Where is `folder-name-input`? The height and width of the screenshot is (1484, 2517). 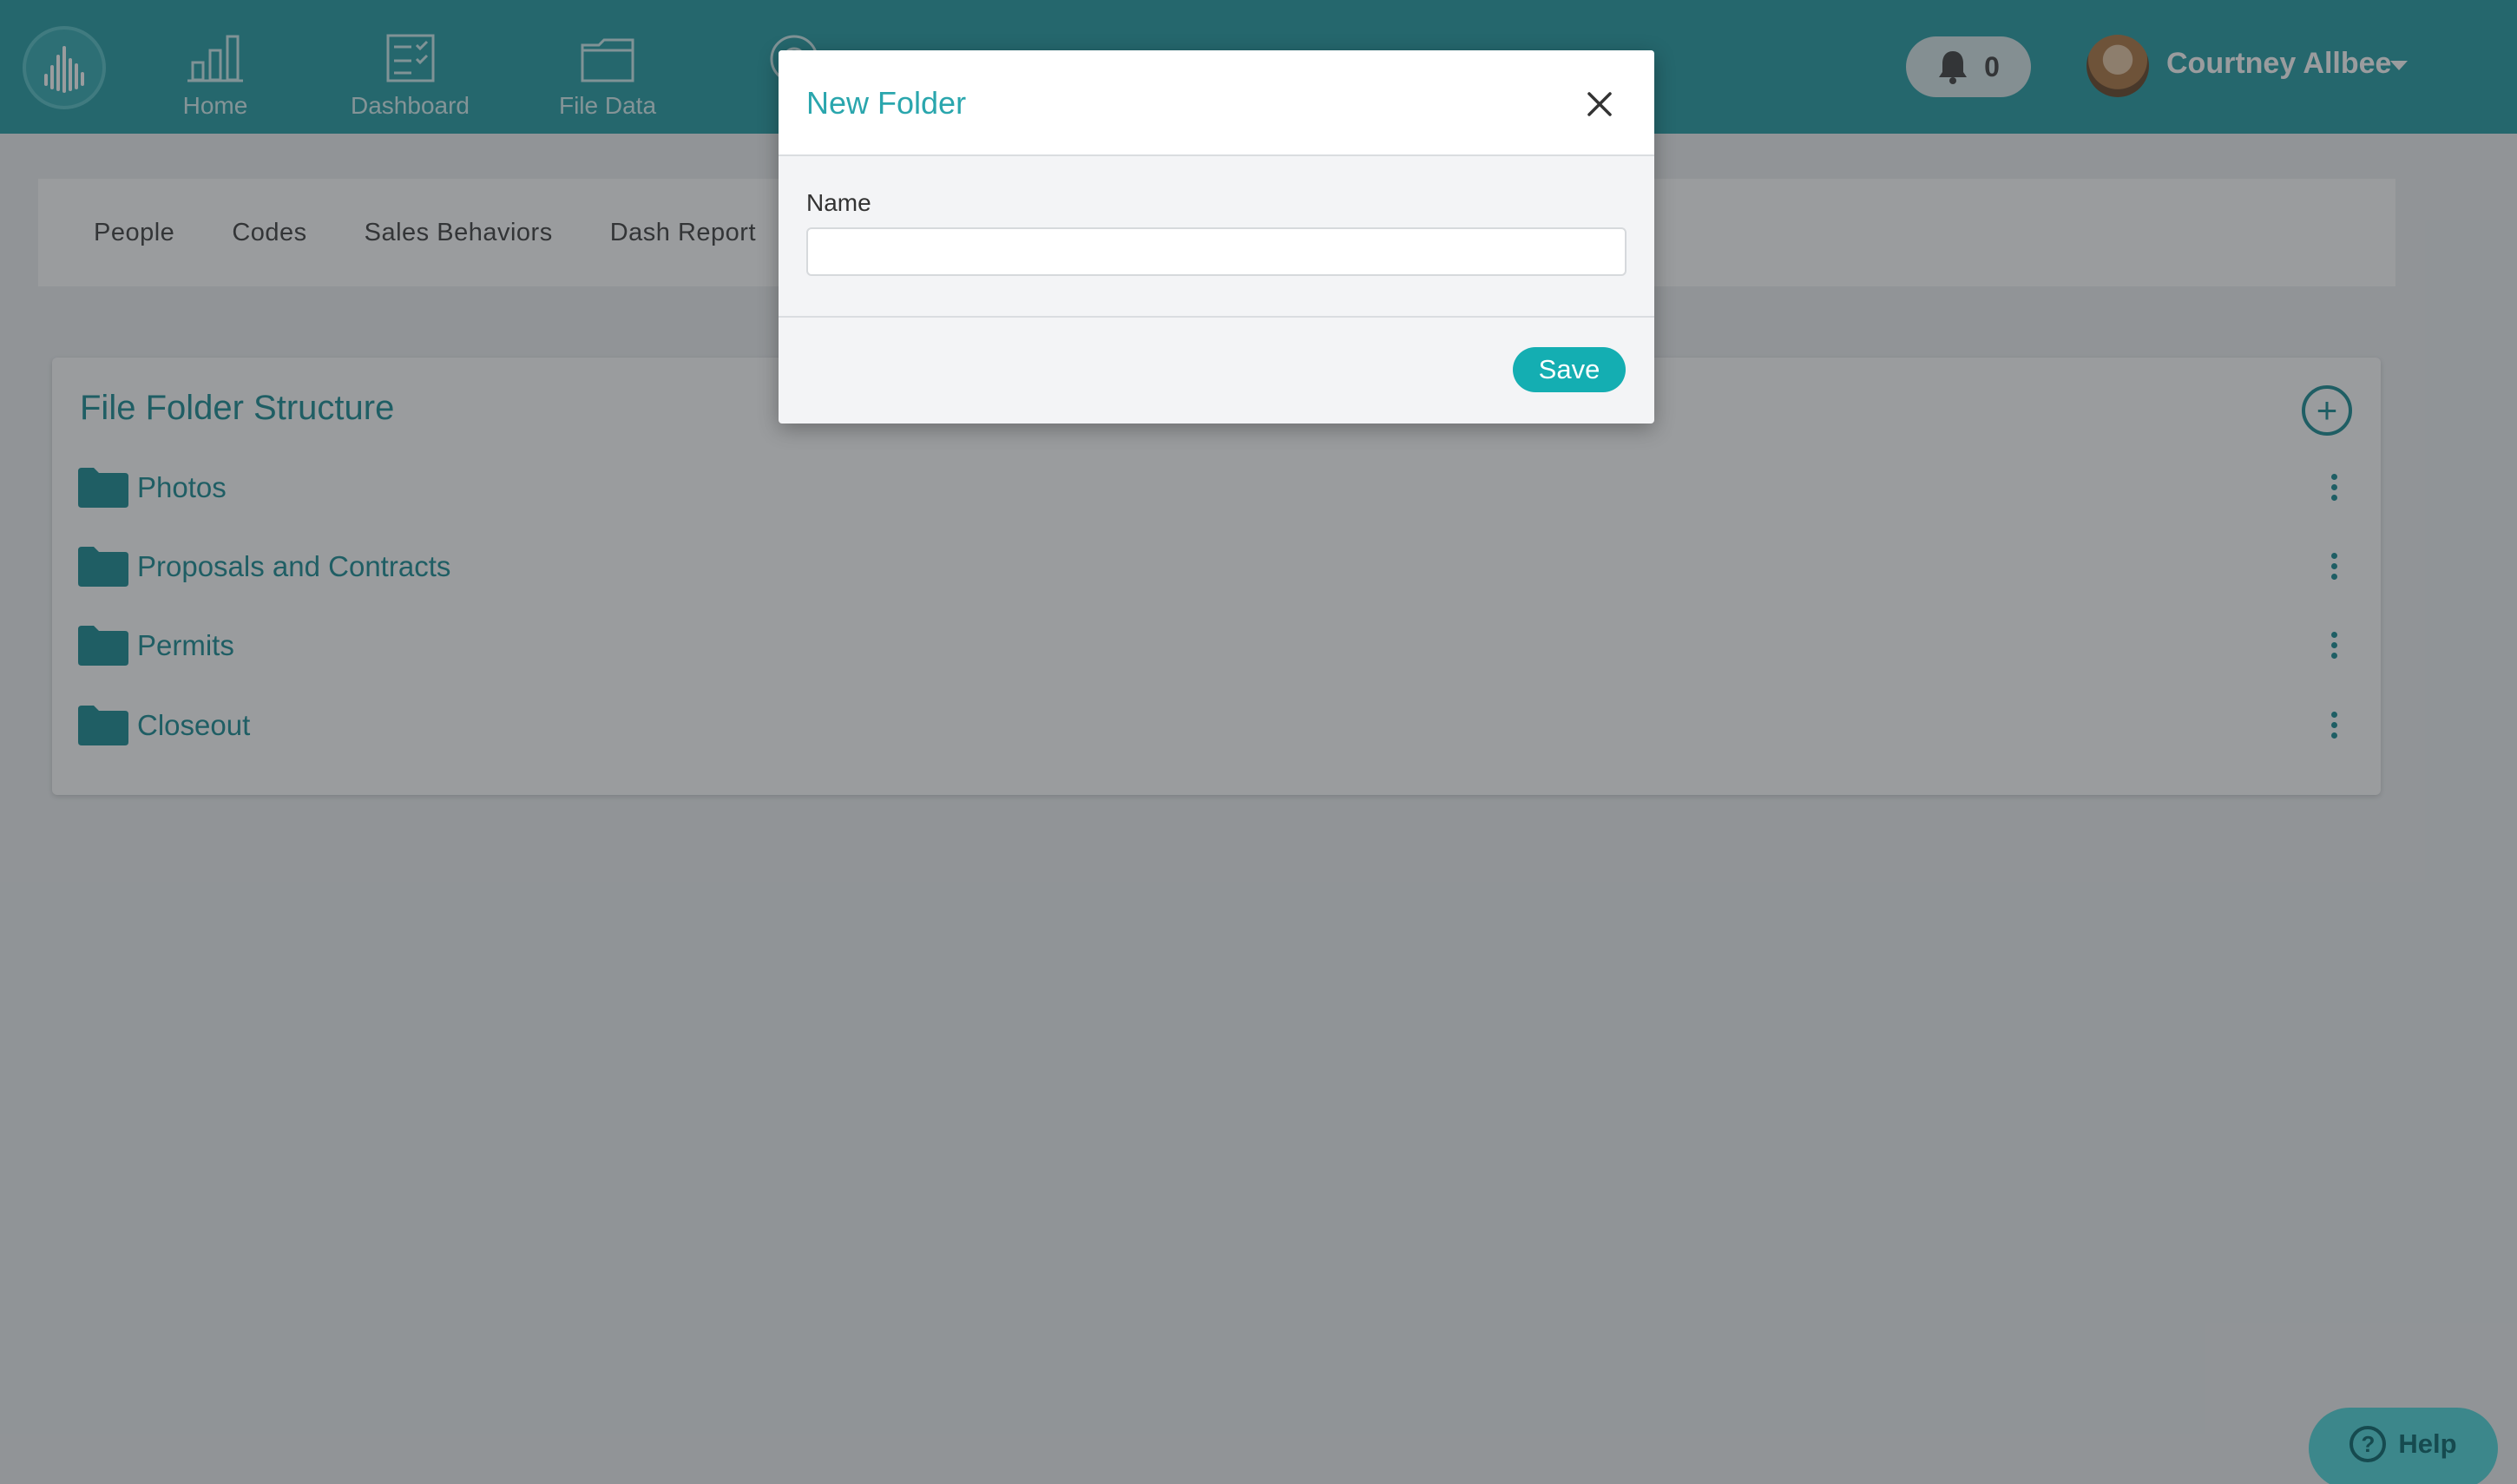 folder-name-input is located at coordinates (1217, 251).